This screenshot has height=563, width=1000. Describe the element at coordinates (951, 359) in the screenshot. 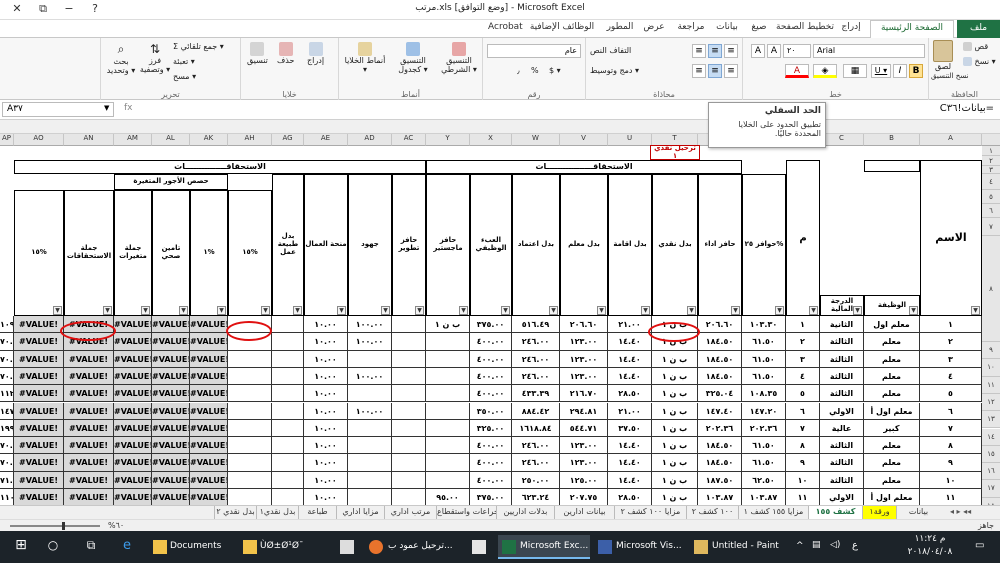

I see `table-cell: ٣` at that location.